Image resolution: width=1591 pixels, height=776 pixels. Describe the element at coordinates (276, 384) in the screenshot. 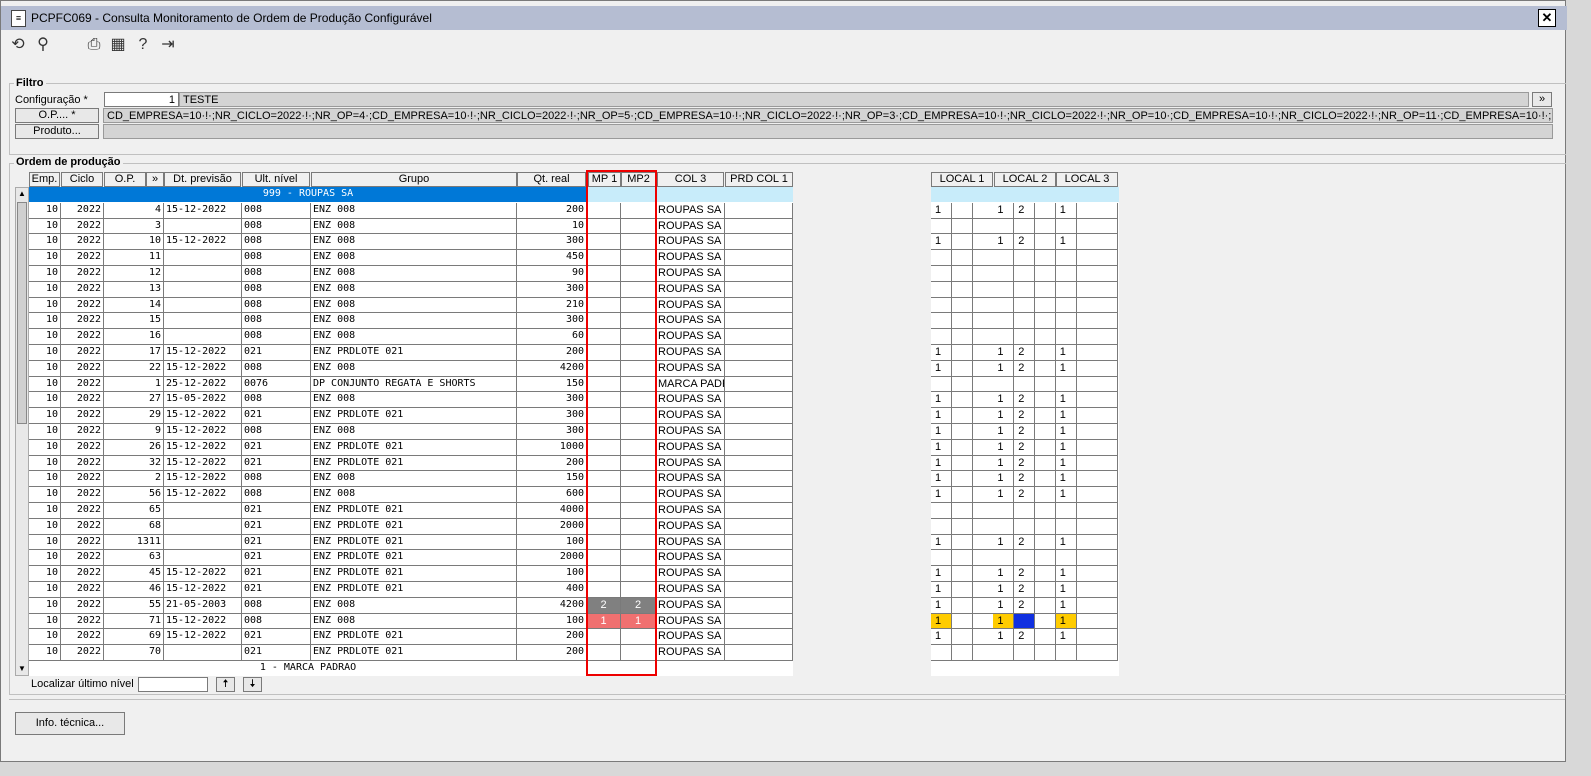

I see `cell-nivel: 0076` at that location.